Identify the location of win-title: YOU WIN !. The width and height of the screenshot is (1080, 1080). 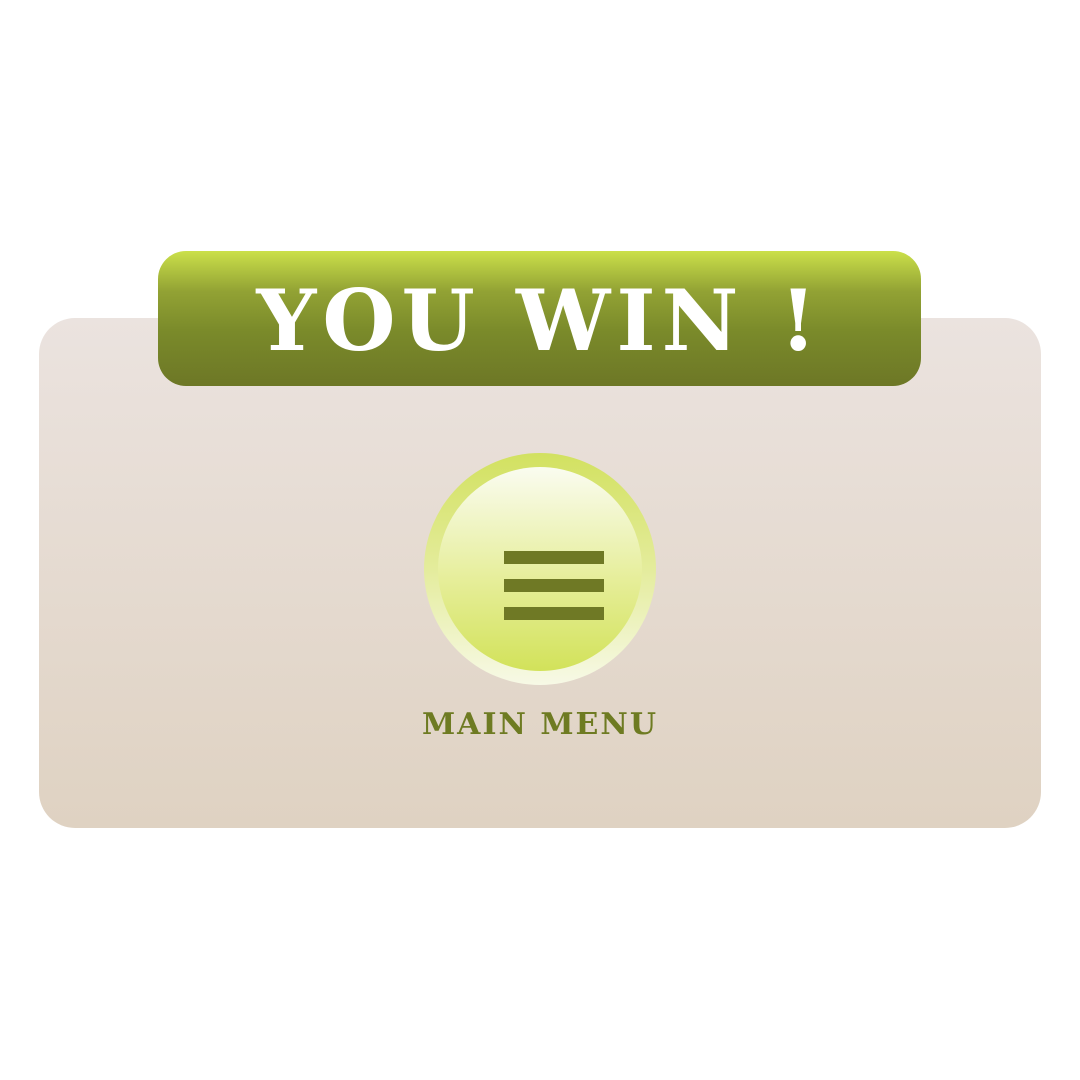
(539, 320).